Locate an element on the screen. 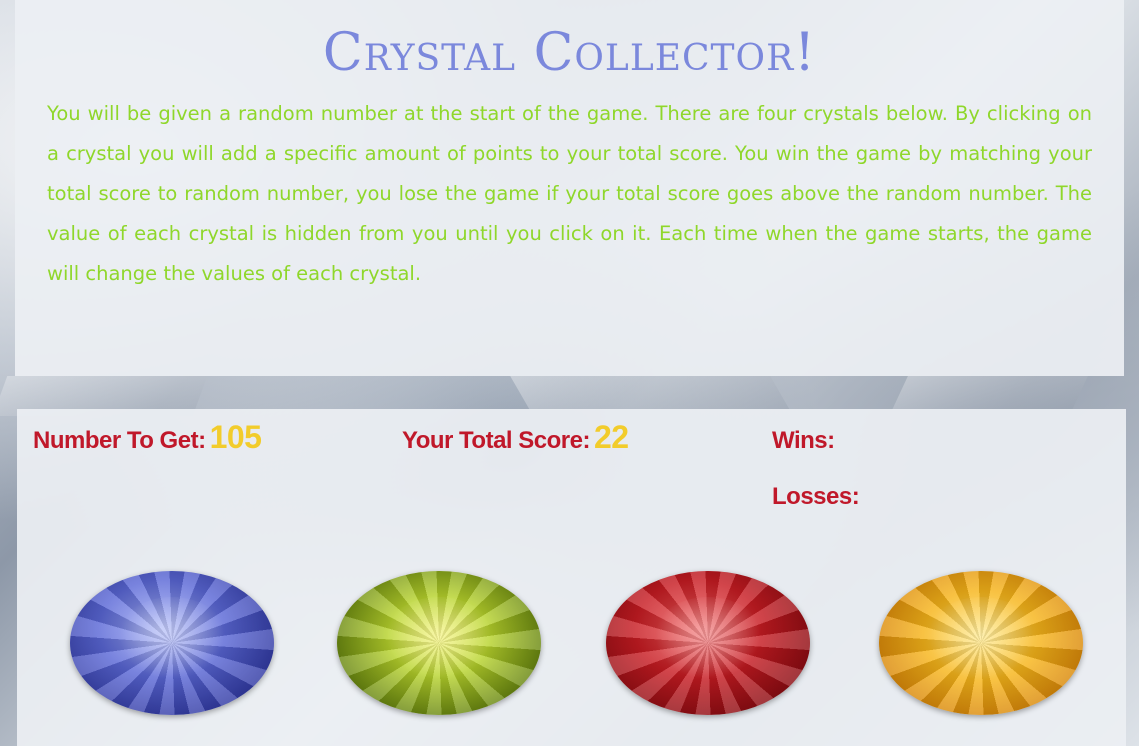 The height and width of the screenshot is (746, 1139). target-number-stat: Number To Get: 105 is located at coordinates (147, 437).